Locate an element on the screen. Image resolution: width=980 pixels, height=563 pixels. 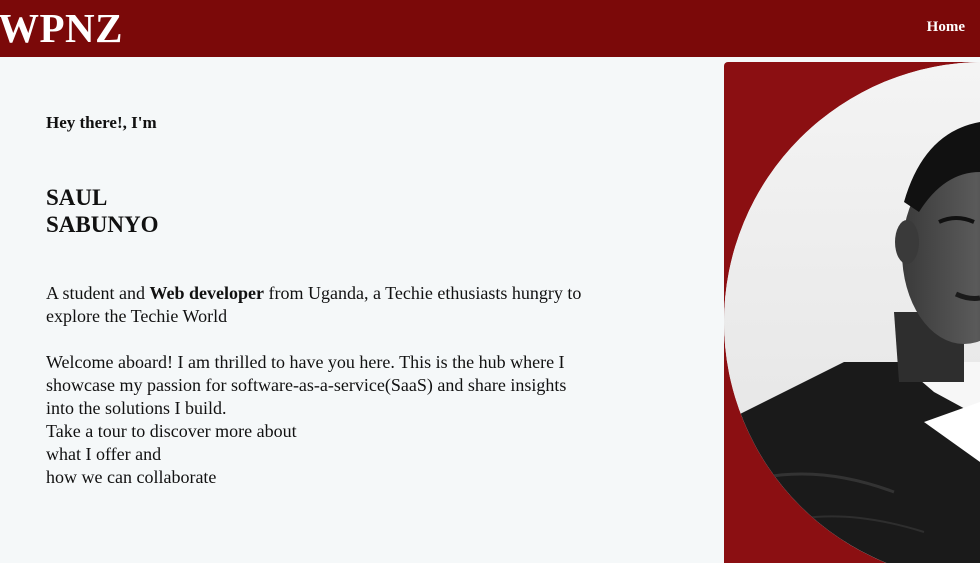
welcome-line: Take a tour to discover more about is located at coordinates (171, 431).